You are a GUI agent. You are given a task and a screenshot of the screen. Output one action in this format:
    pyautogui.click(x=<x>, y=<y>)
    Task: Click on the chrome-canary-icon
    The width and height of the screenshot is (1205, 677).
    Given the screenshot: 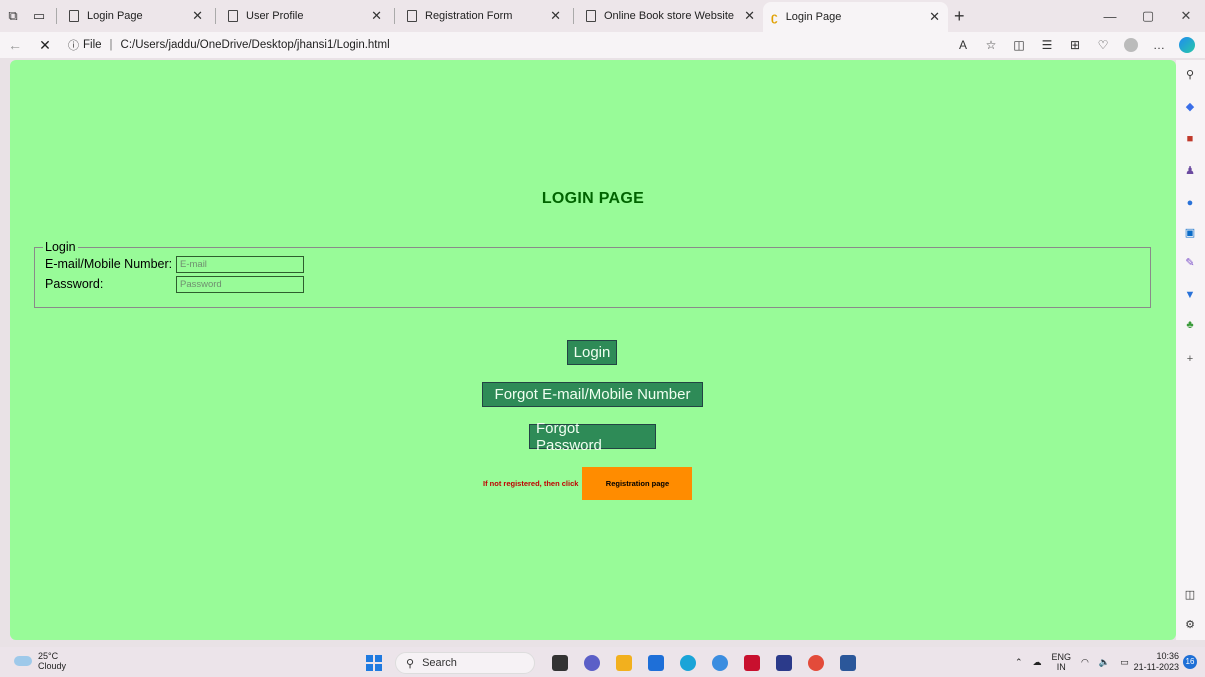 What is the action you would take?
    pyautogui.click(x=720, y=663)
    